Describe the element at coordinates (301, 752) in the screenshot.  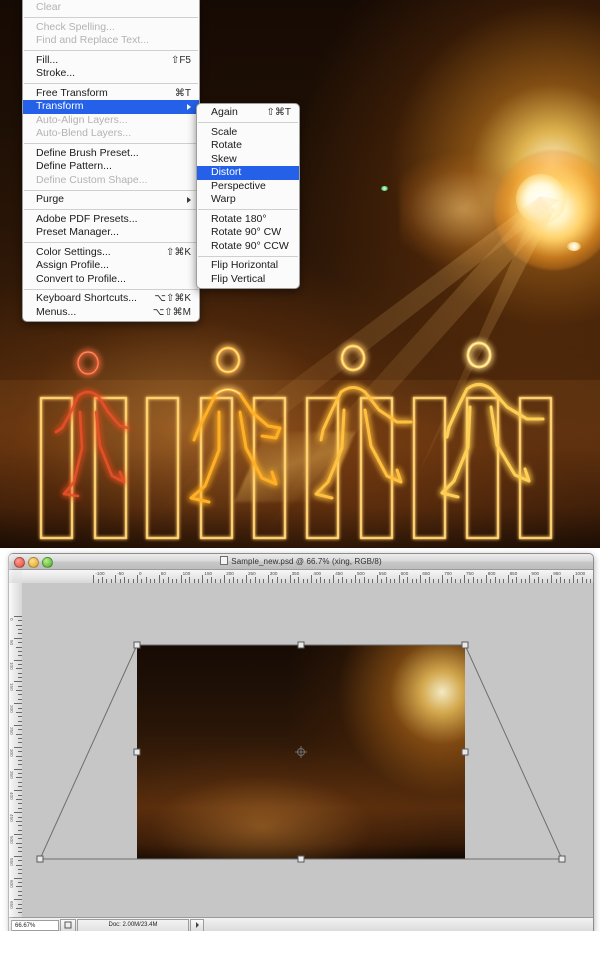
I see `document-image` at that location.